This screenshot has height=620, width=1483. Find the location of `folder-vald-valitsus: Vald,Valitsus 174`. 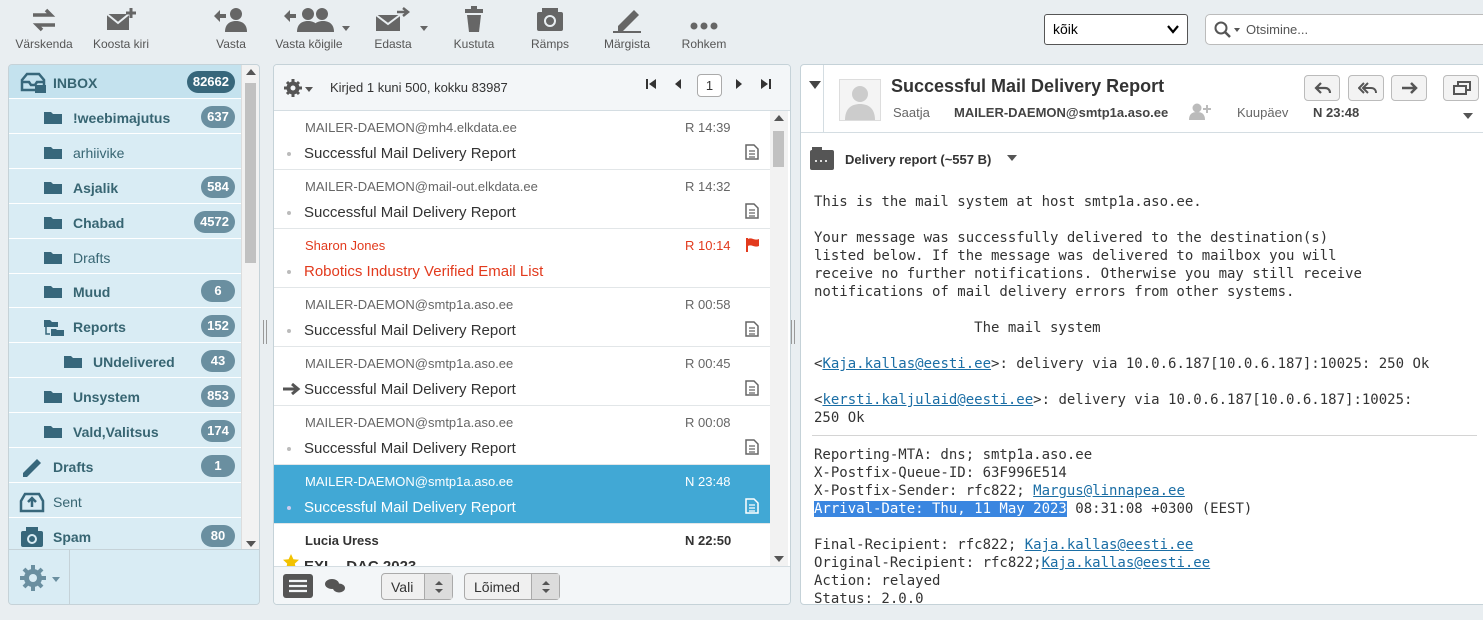

folder-vald-valitsus: Vald,Valitsus 174 is located at coordinates (125, 431).